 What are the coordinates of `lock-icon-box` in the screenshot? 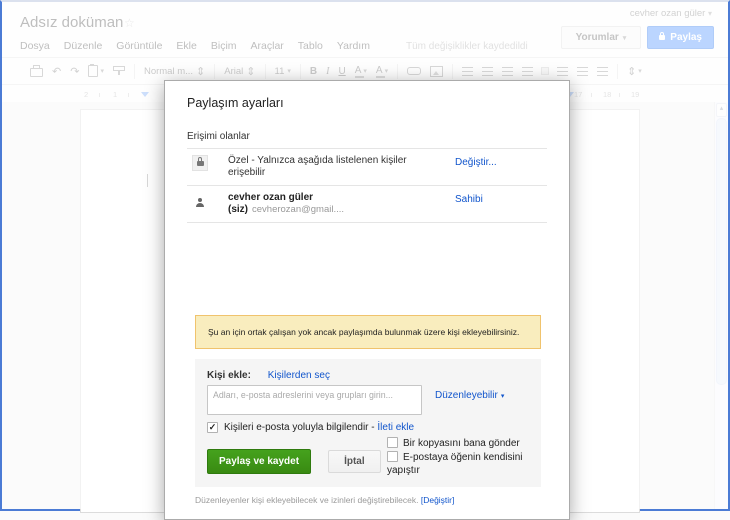 It's located at (200, 163).